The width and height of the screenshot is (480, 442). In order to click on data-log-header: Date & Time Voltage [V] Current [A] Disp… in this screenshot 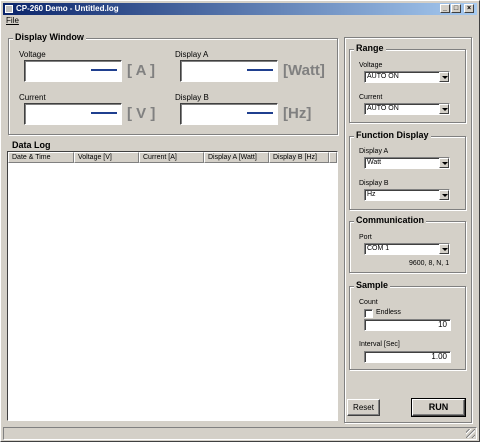, I will do `click(172, 157)`.